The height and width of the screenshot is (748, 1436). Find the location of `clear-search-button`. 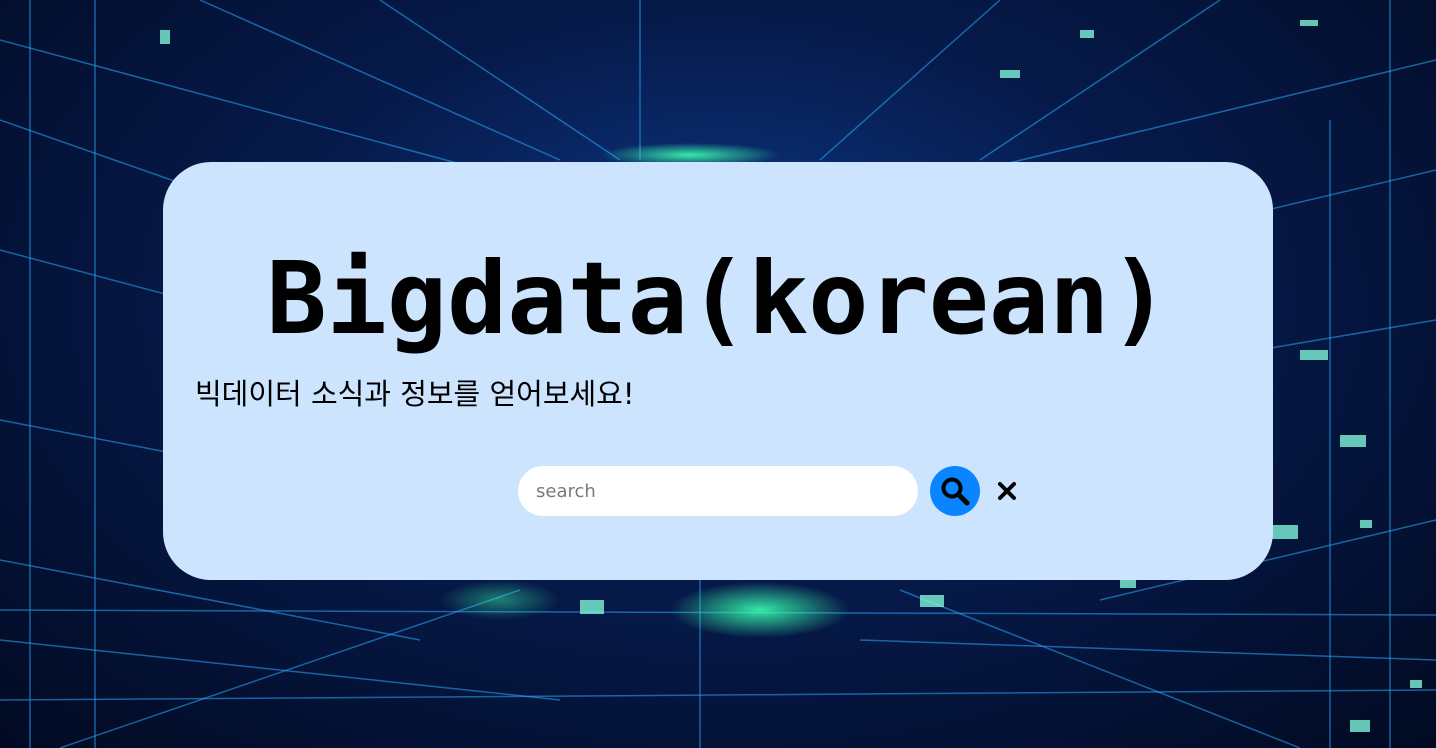

clear-search-button is located at coordinates (1007, 491).